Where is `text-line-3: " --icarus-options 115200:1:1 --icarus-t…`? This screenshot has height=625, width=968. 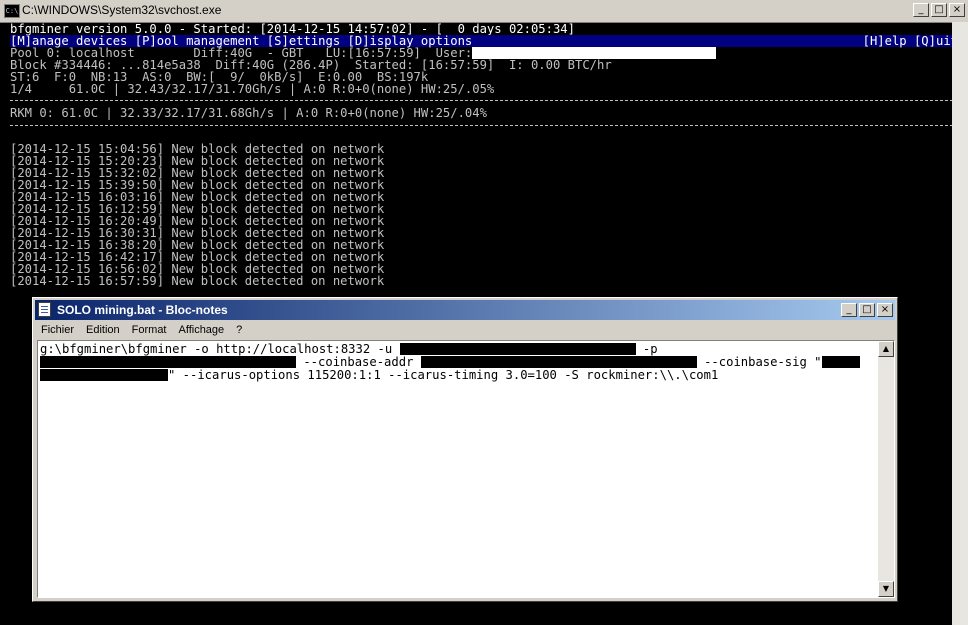 text-line-3: " --icarus-options 115200:1:1 --icarus-t… is located at coordinates (379, 375).